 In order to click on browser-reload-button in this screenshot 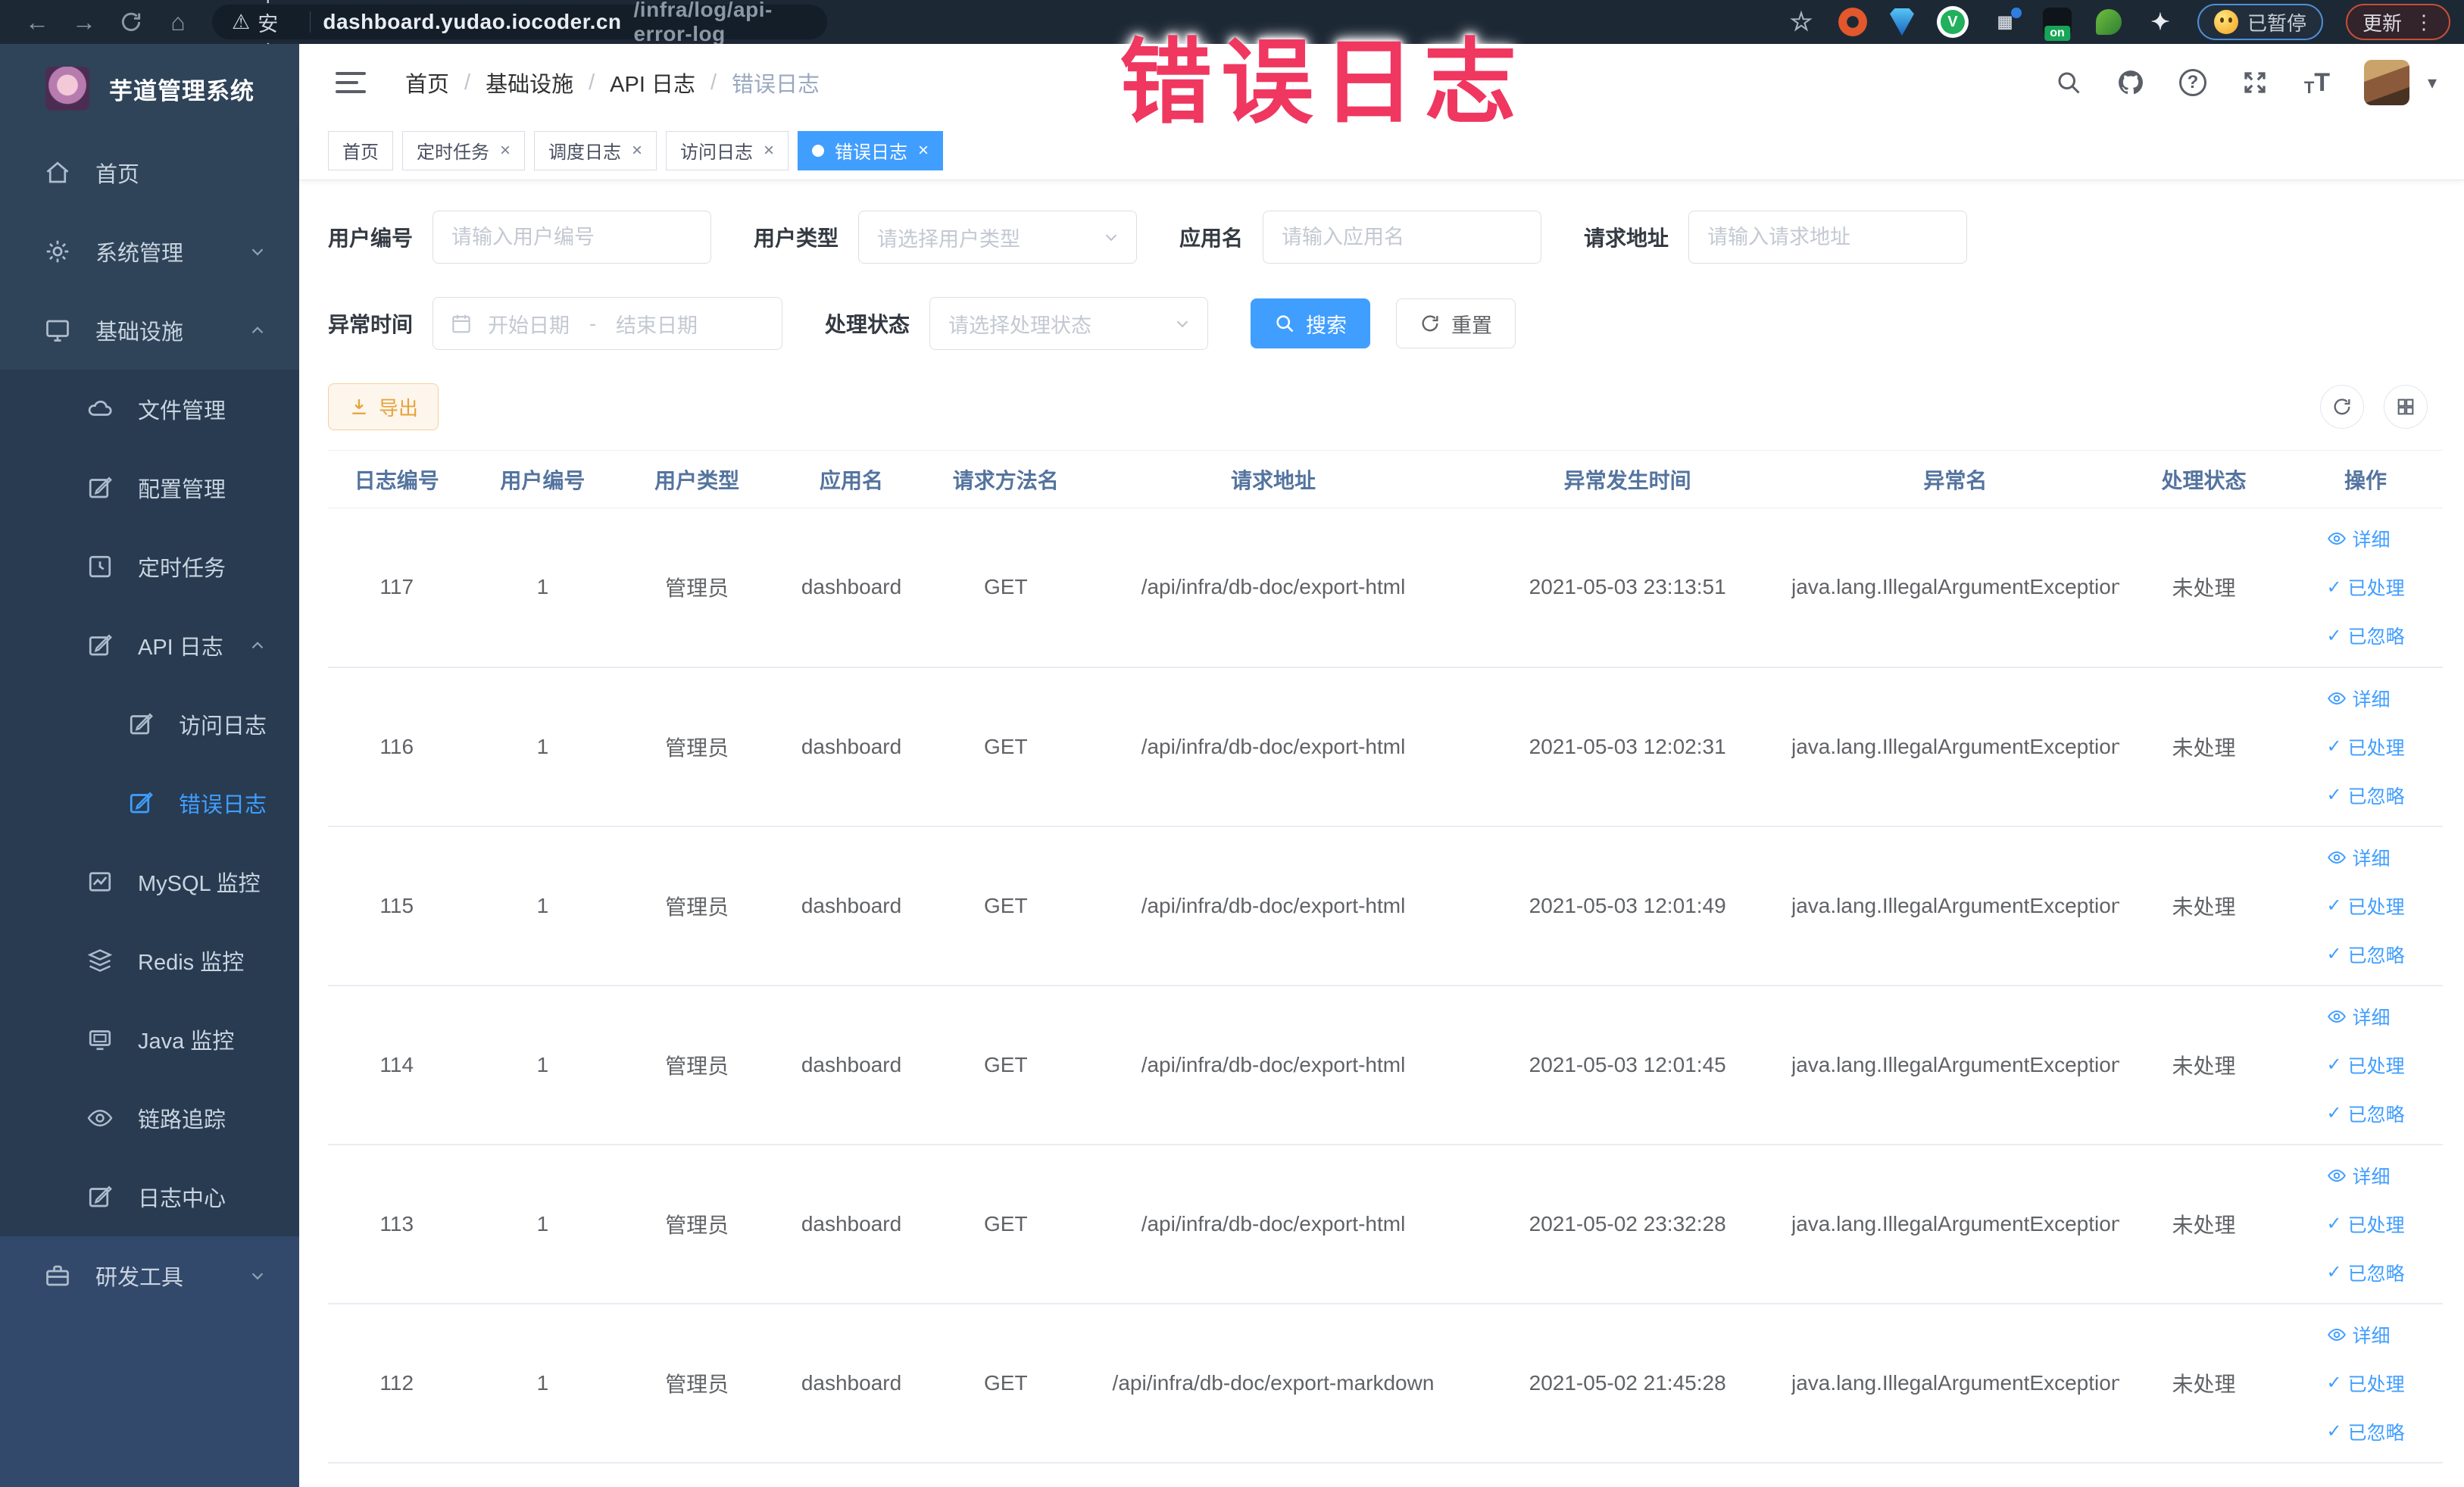, I will do `click(131, 22)`.